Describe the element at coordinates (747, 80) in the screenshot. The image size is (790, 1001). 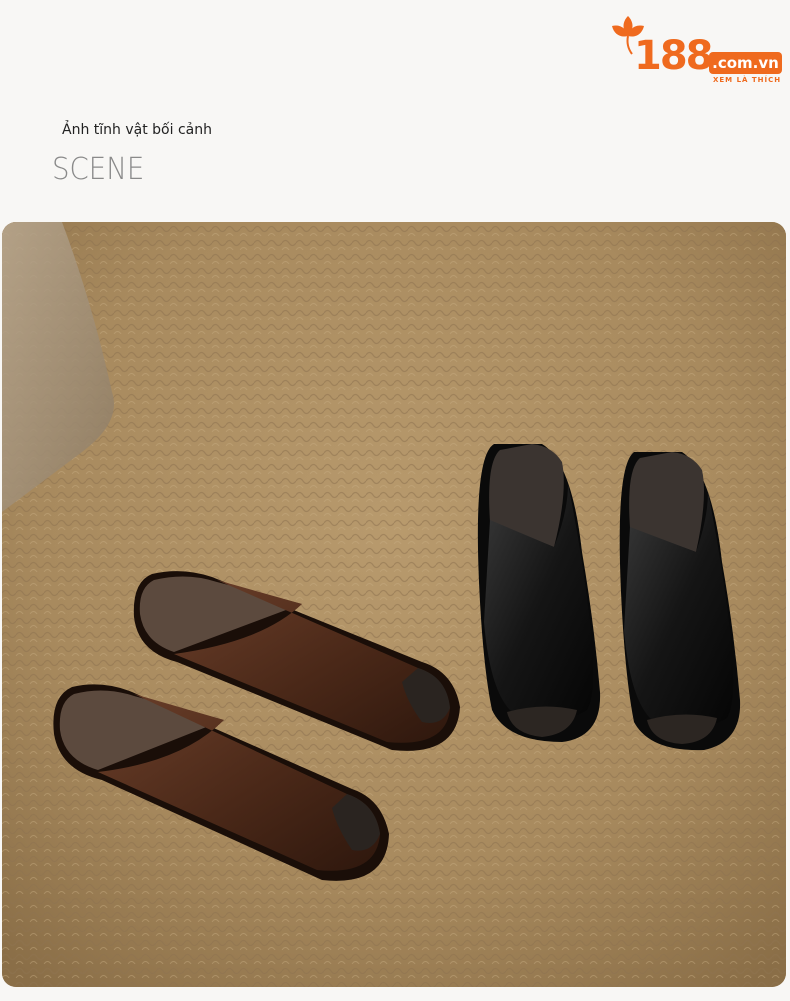
I see `logo-tagline: XEM LÀ THÍCH` at that location.